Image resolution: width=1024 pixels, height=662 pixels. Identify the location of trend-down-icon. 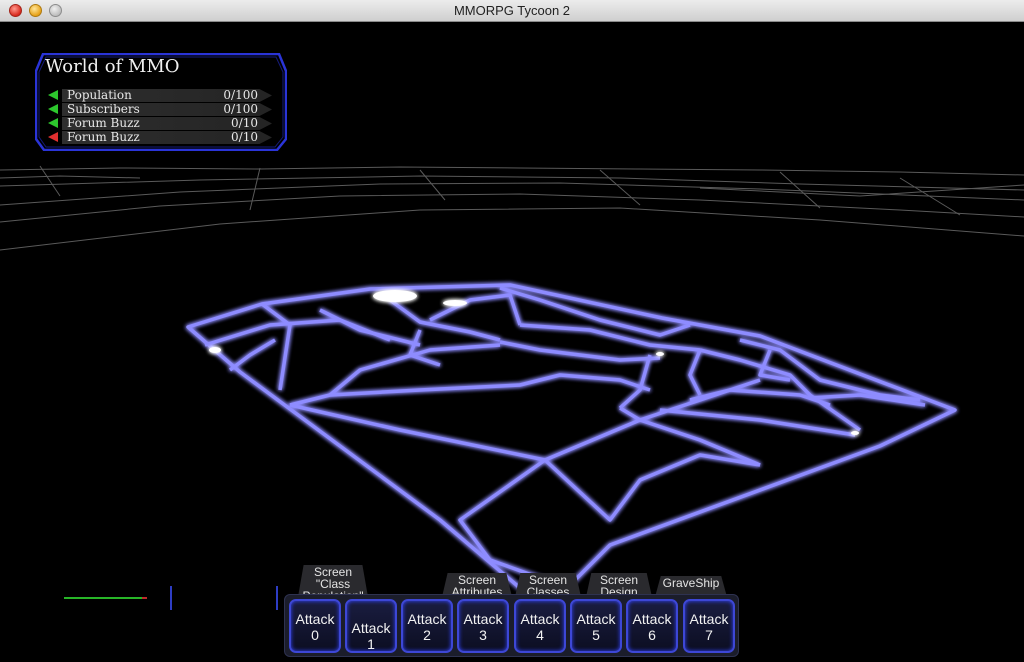
(53, 137).